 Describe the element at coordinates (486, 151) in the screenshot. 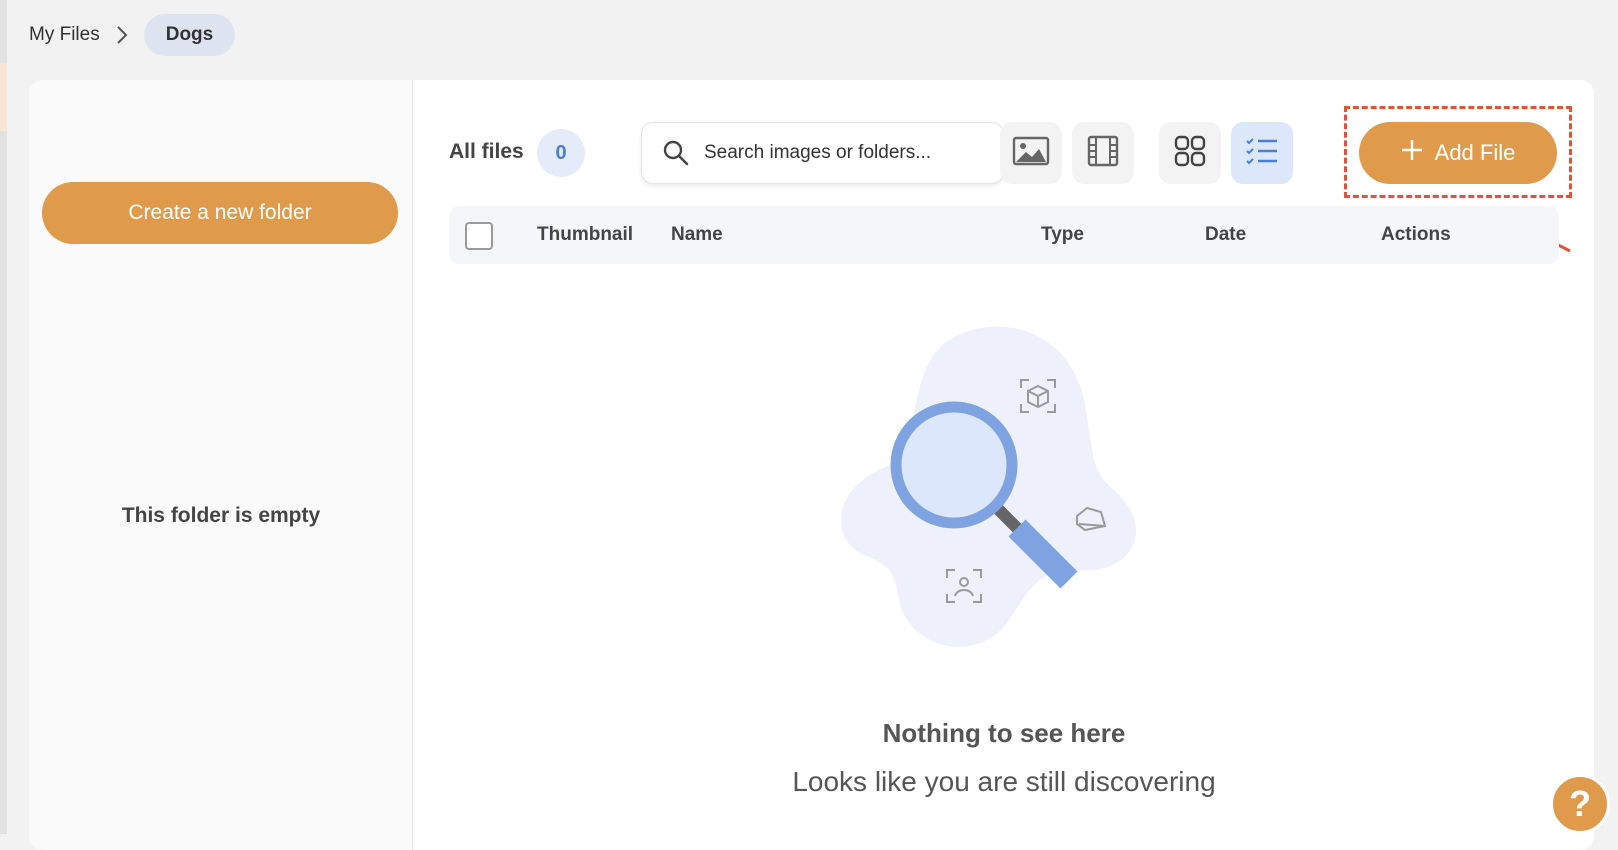

I see `all-files-label: All files` at that location.